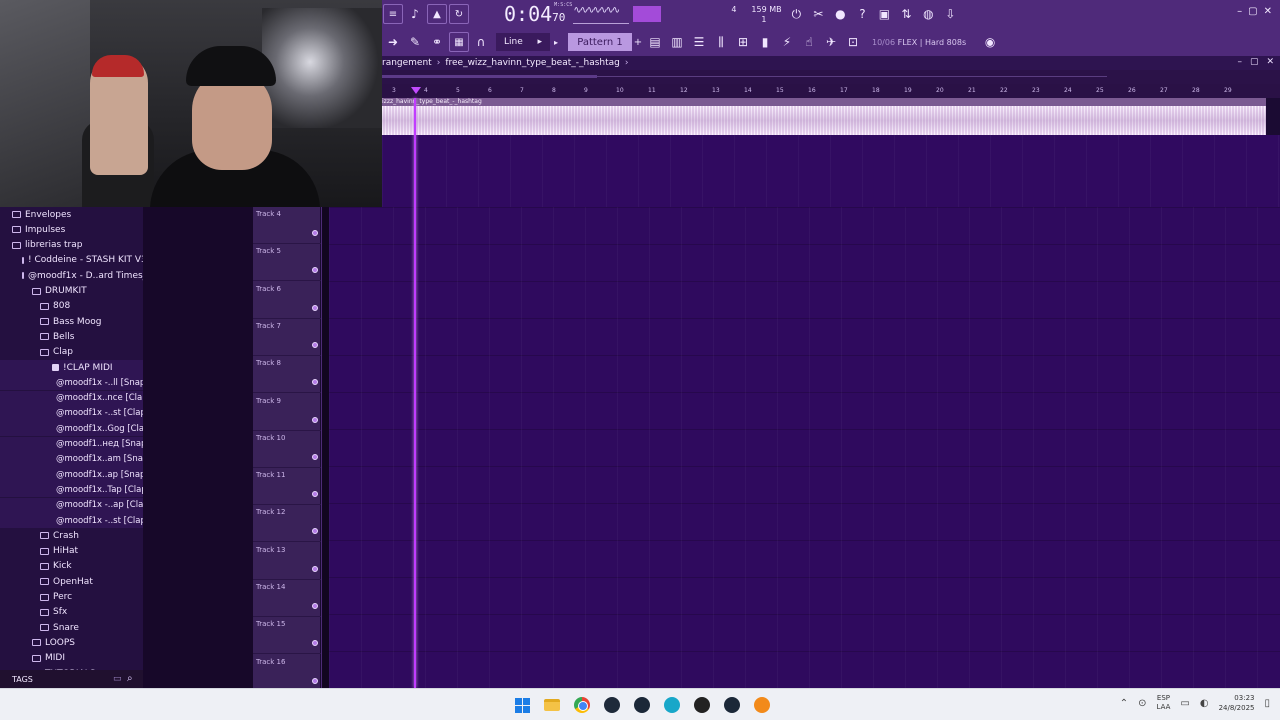 This screenshot has height=720, width=1280. What do you see at coordinates (677, 42) in the screenshot?
I see `piano-roll-icon: ▥` at bounding box center [677, 42].